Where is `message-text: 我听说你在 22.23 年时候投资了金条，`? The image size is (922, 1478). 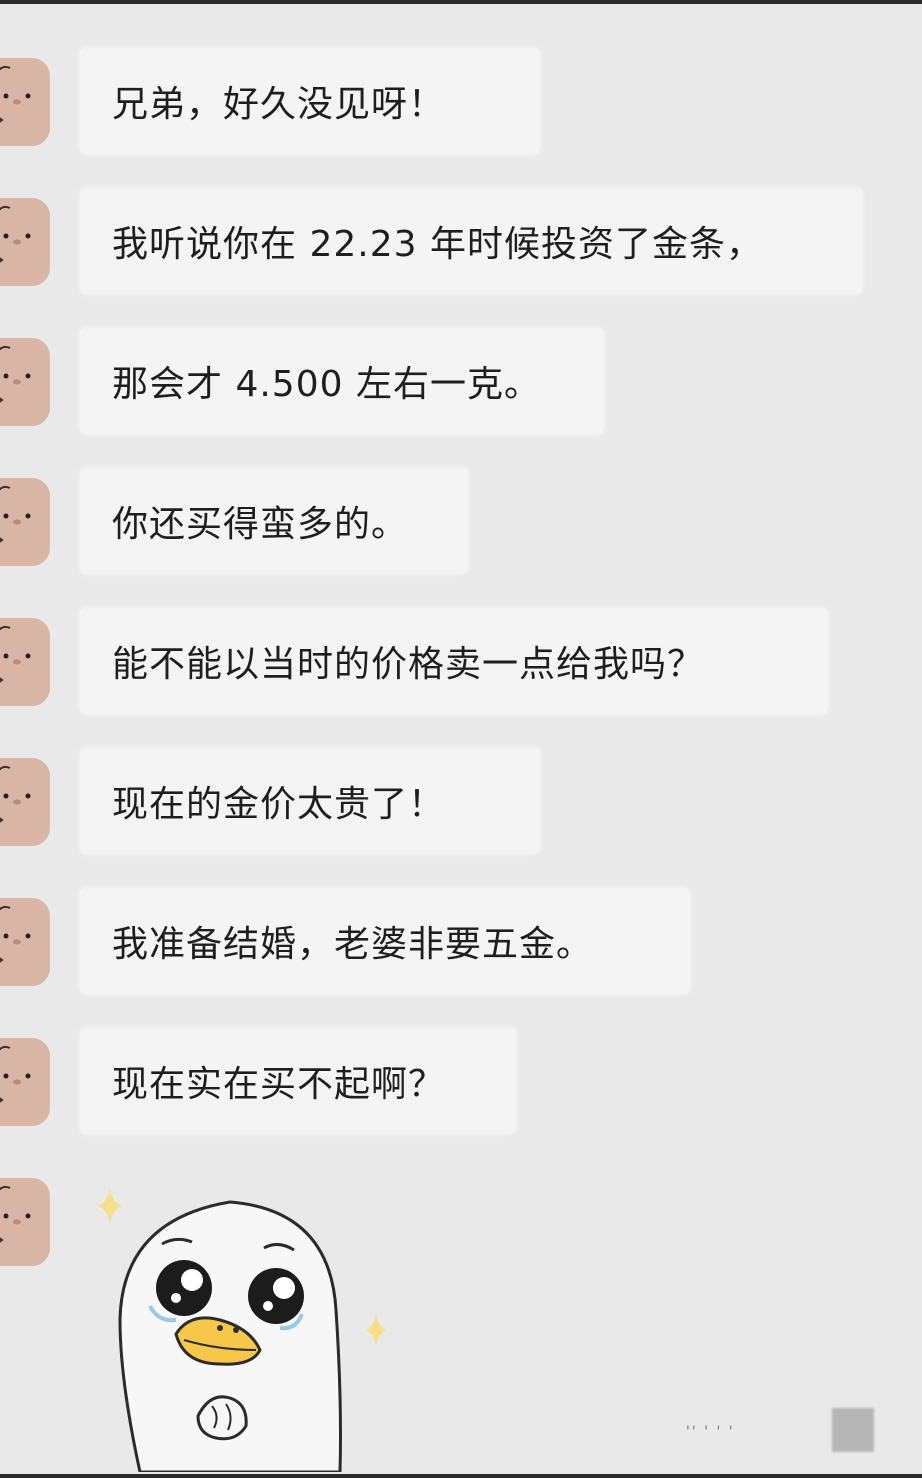 message-text: 我听说你在 22.23 年时候投资了金条， is located at coordinates (437, 244).